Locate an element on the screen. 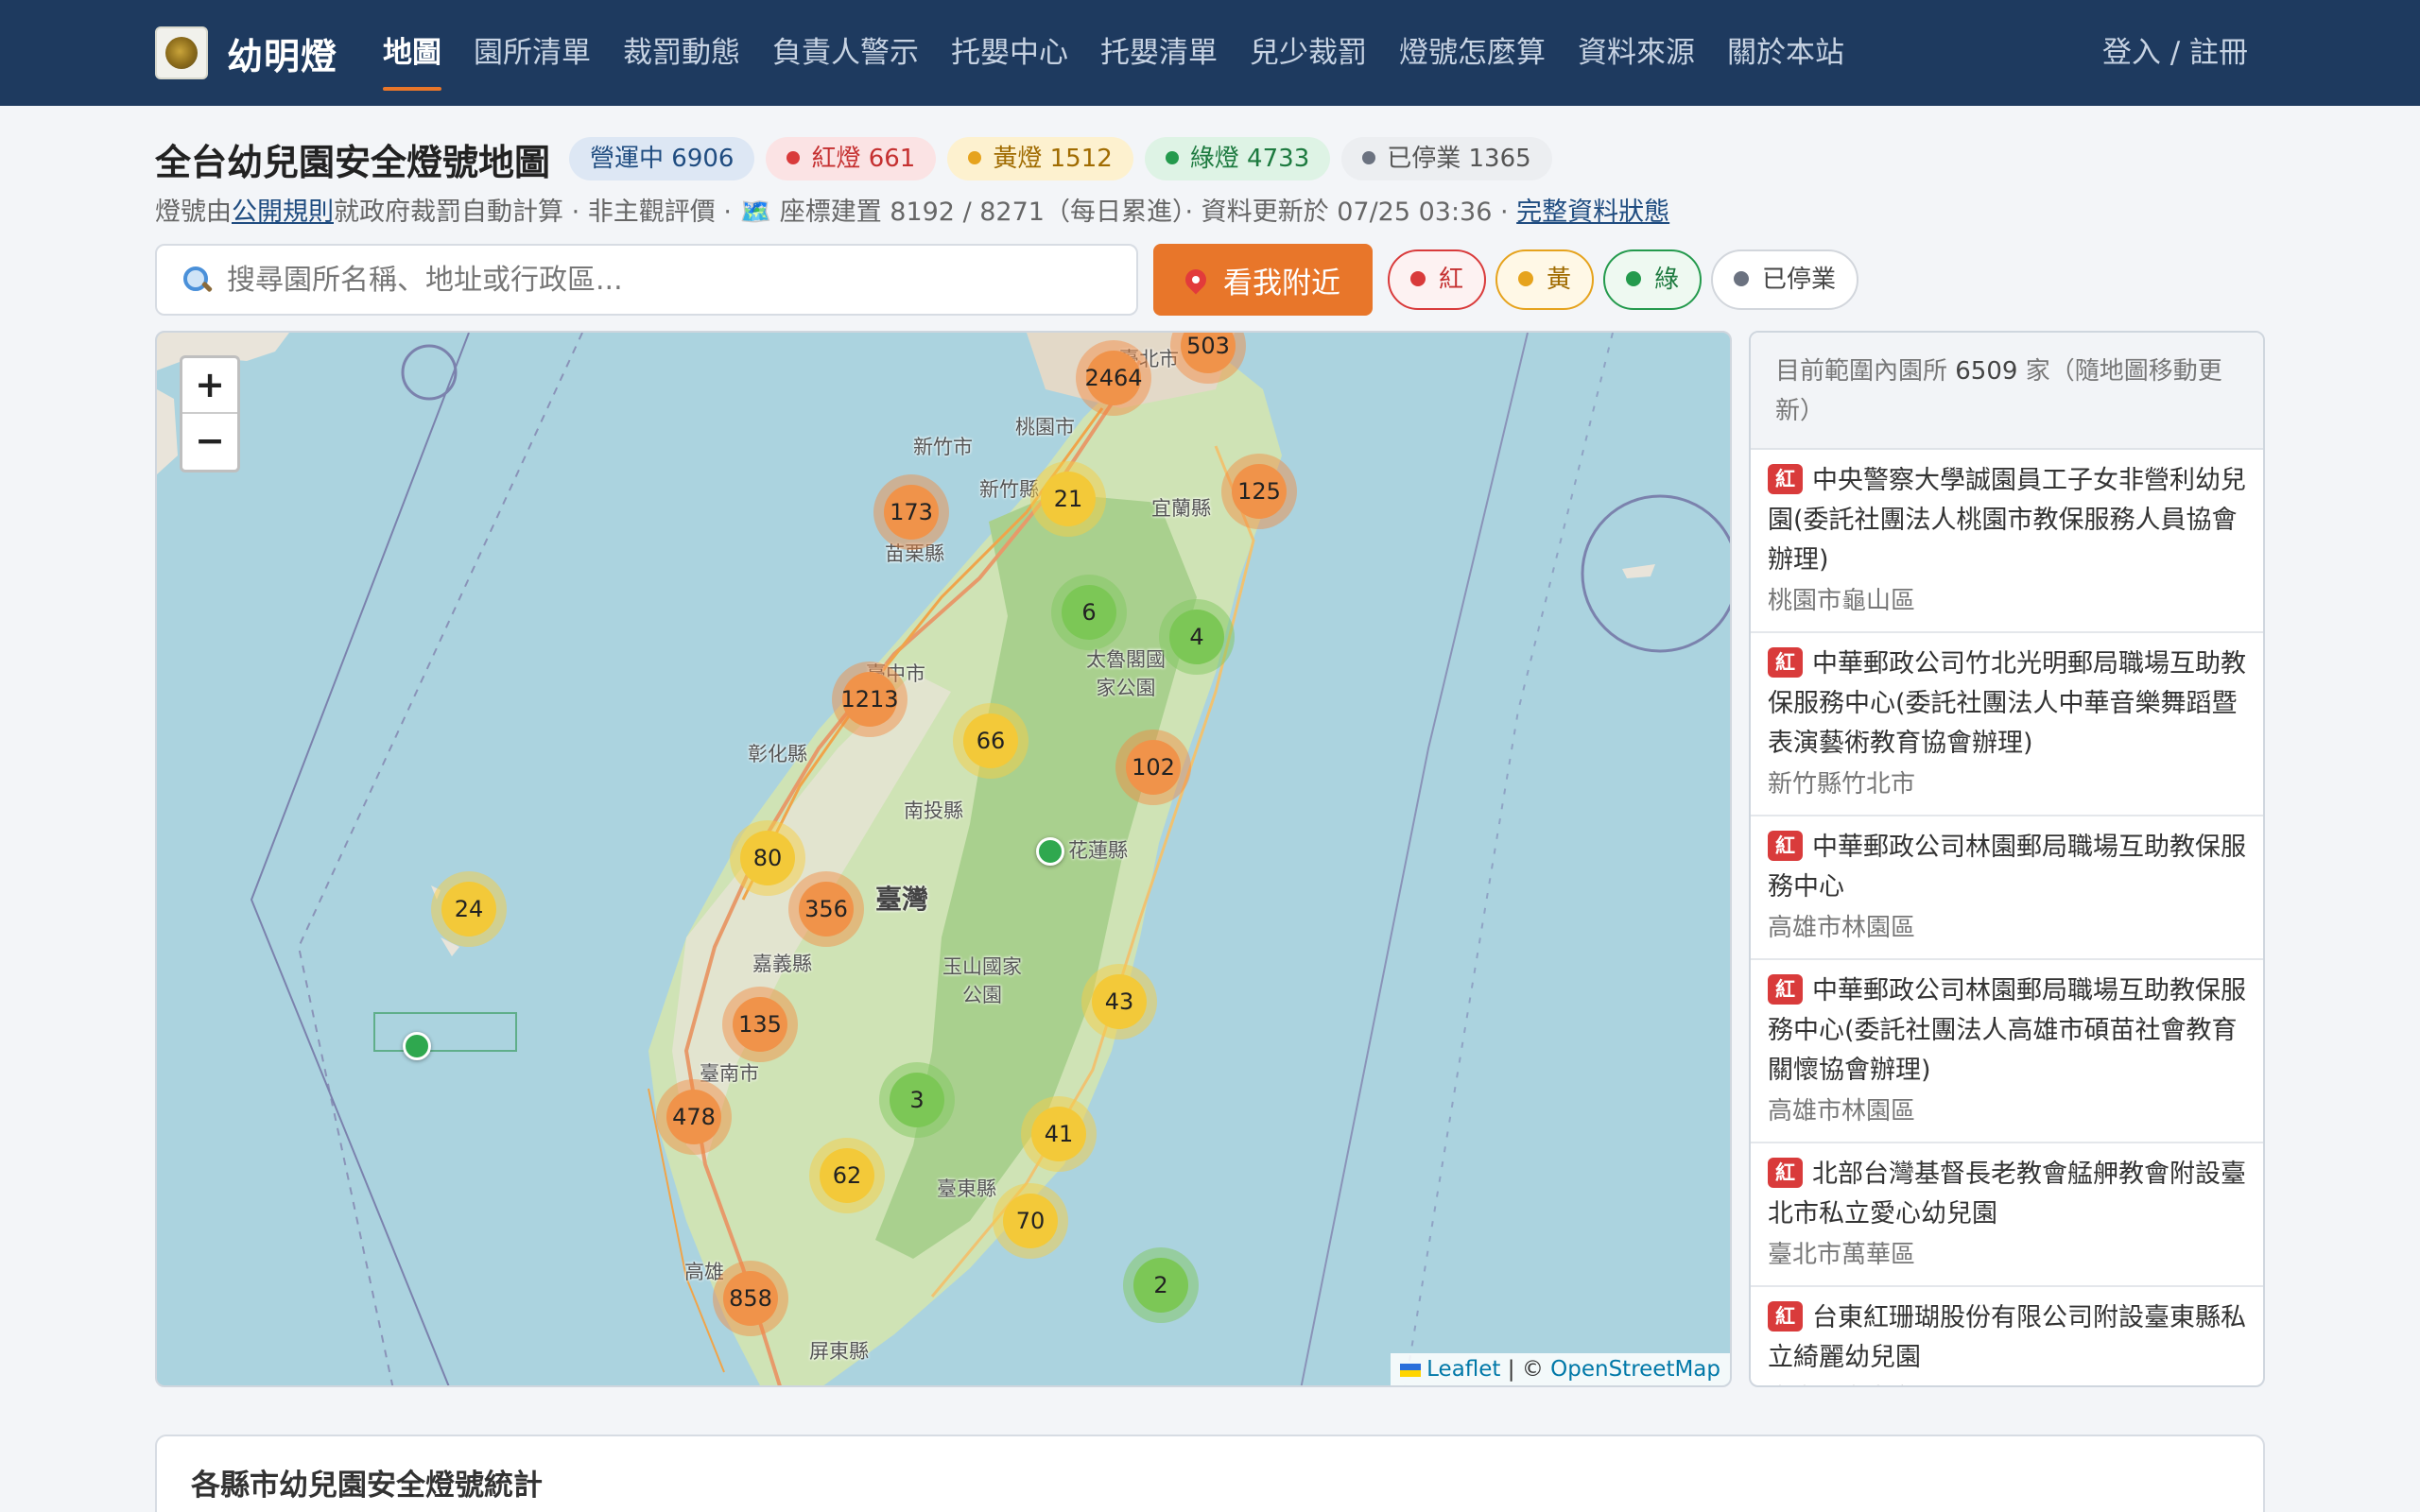  badge-green: 綠燈 4733 is located at coordinates (1238, 158).